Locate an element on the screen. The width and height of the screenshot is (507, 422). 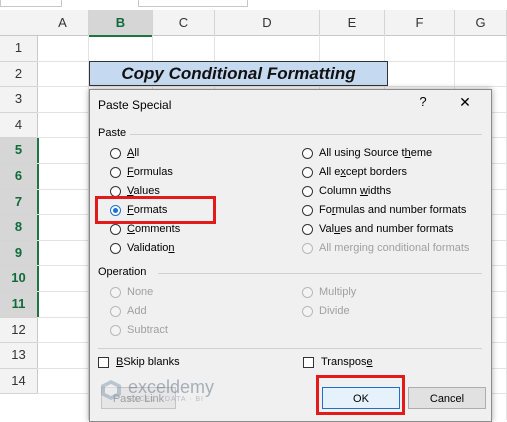
watermark-name: exceldemy is located at coordinates (171, 386).